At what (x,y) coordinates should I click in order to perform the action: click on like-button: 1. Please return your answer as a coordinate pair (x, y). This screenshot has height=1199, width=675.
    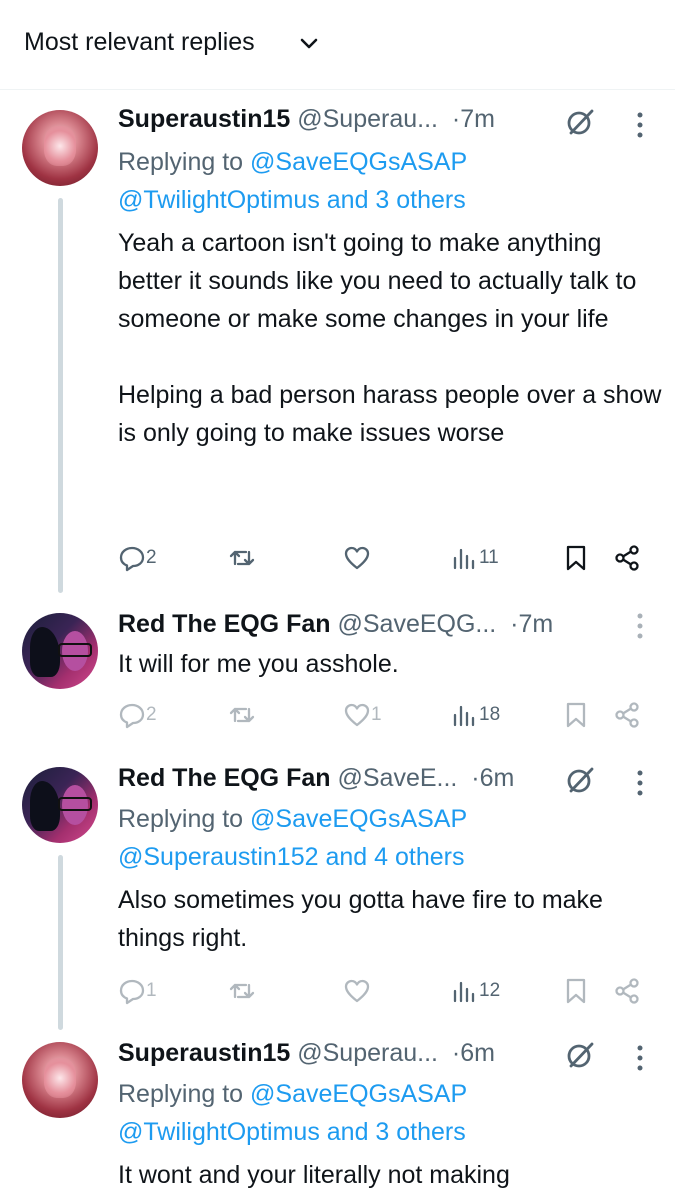
    Looking at the image, I should click on (362, 715).